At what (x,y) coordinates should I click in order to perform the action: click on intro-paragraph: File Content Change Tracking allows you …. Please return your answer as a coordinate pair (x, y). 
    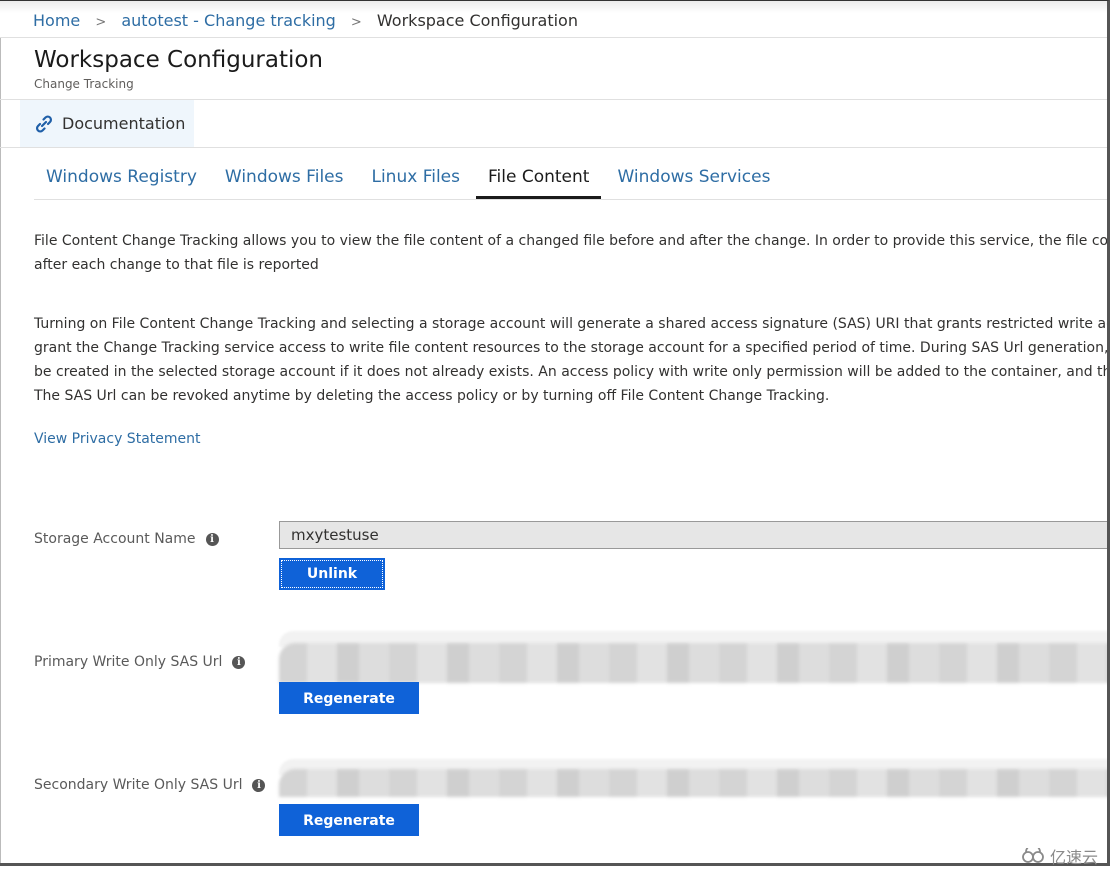
    Looking at the image, I should click on (571, 253).